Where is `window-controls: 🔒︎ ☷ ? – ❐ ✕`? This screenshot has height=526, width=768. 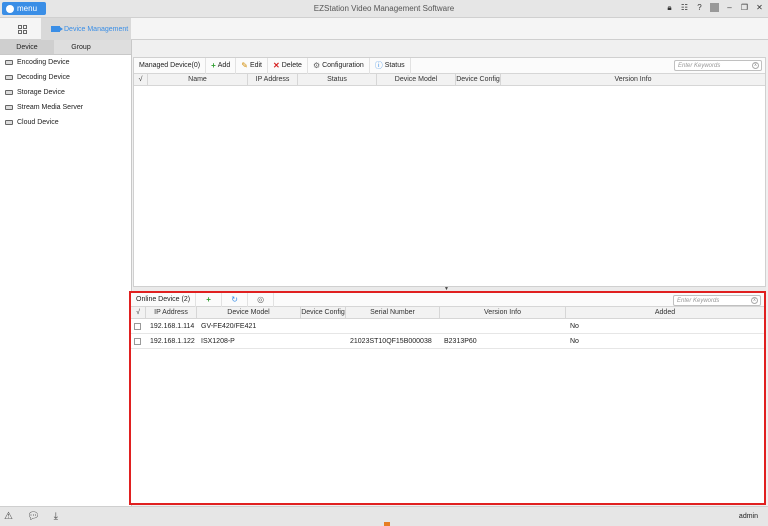 window-controls: 🔒︎ ☷ ? – ❐ ✕ is located at coordinates (714, 7).